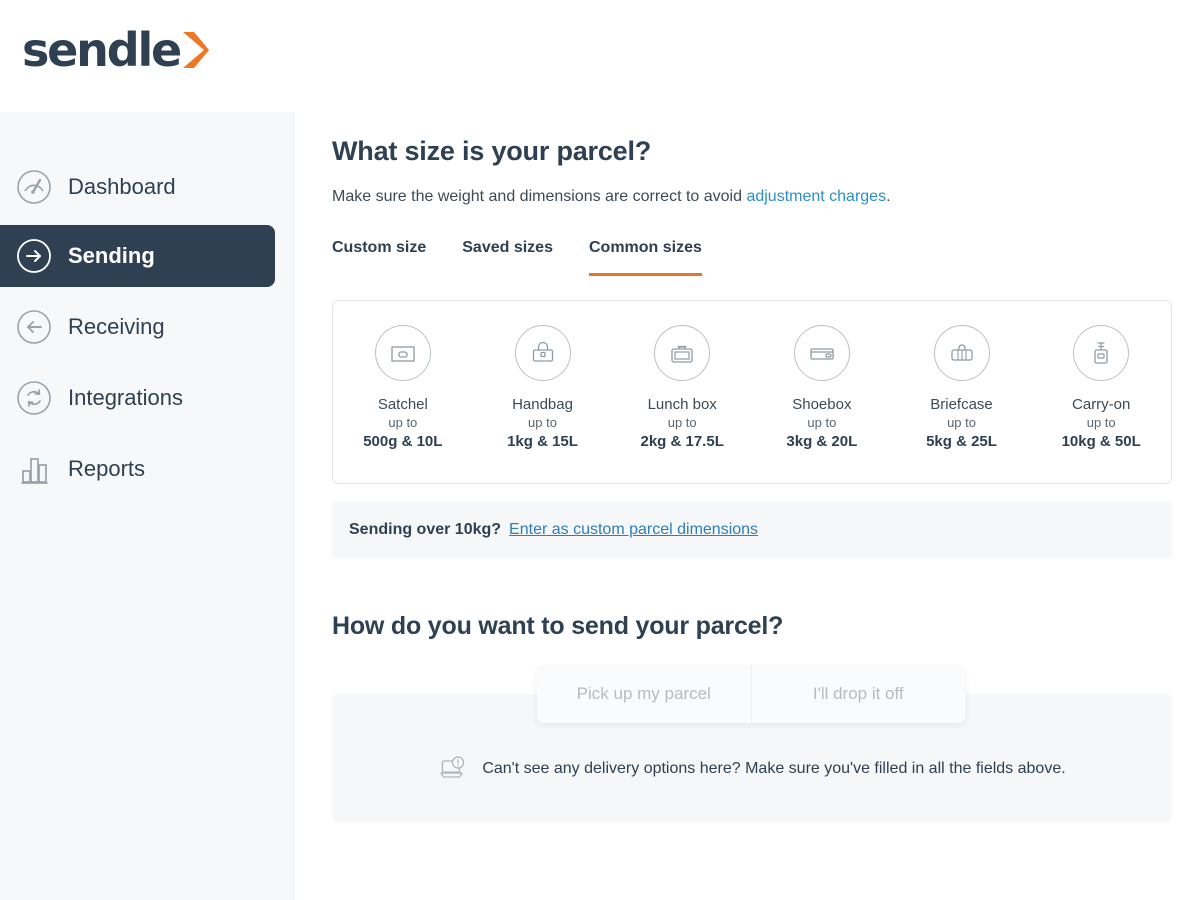  Describe the element at coordinates (452, 767) in the screenshot. I see `laptop-alert-icon` at that location.